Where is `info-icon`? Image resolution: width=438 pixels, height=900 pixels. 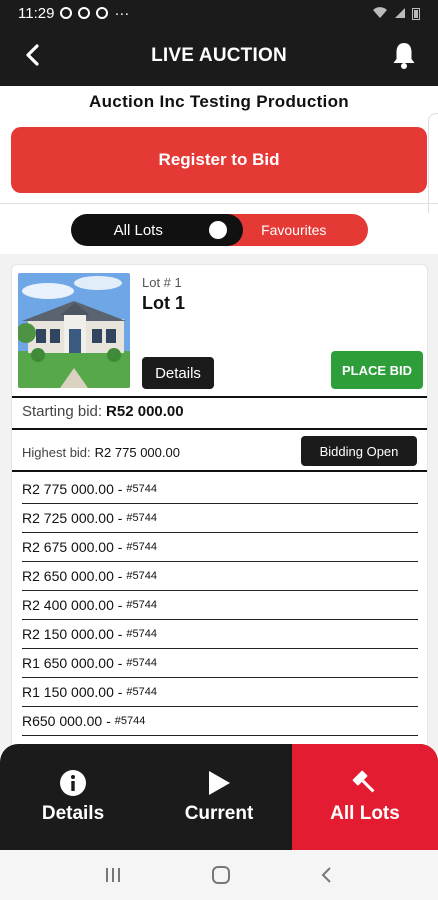 info-icon is located at coordinates (73, 783).